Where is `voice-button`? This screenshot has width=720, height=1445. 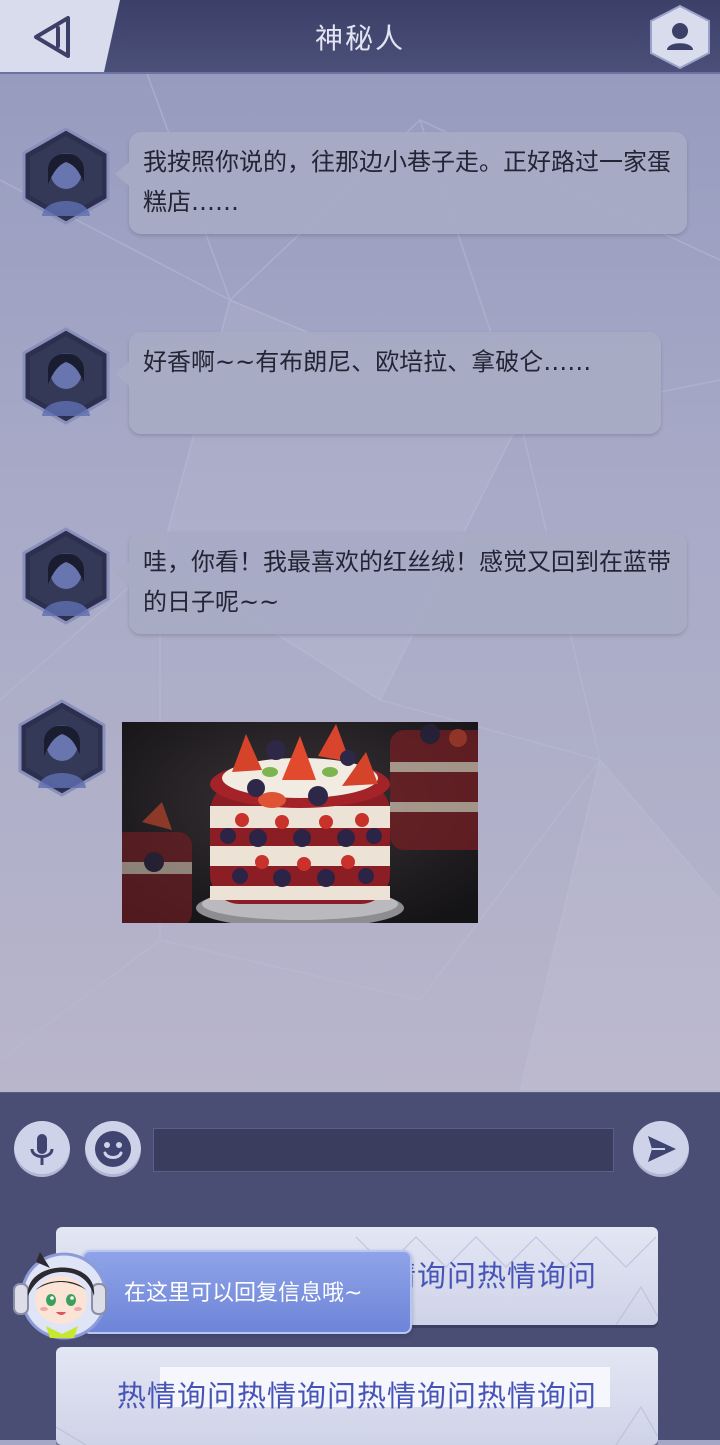 voice-button is located at coordinates (42, 1149).